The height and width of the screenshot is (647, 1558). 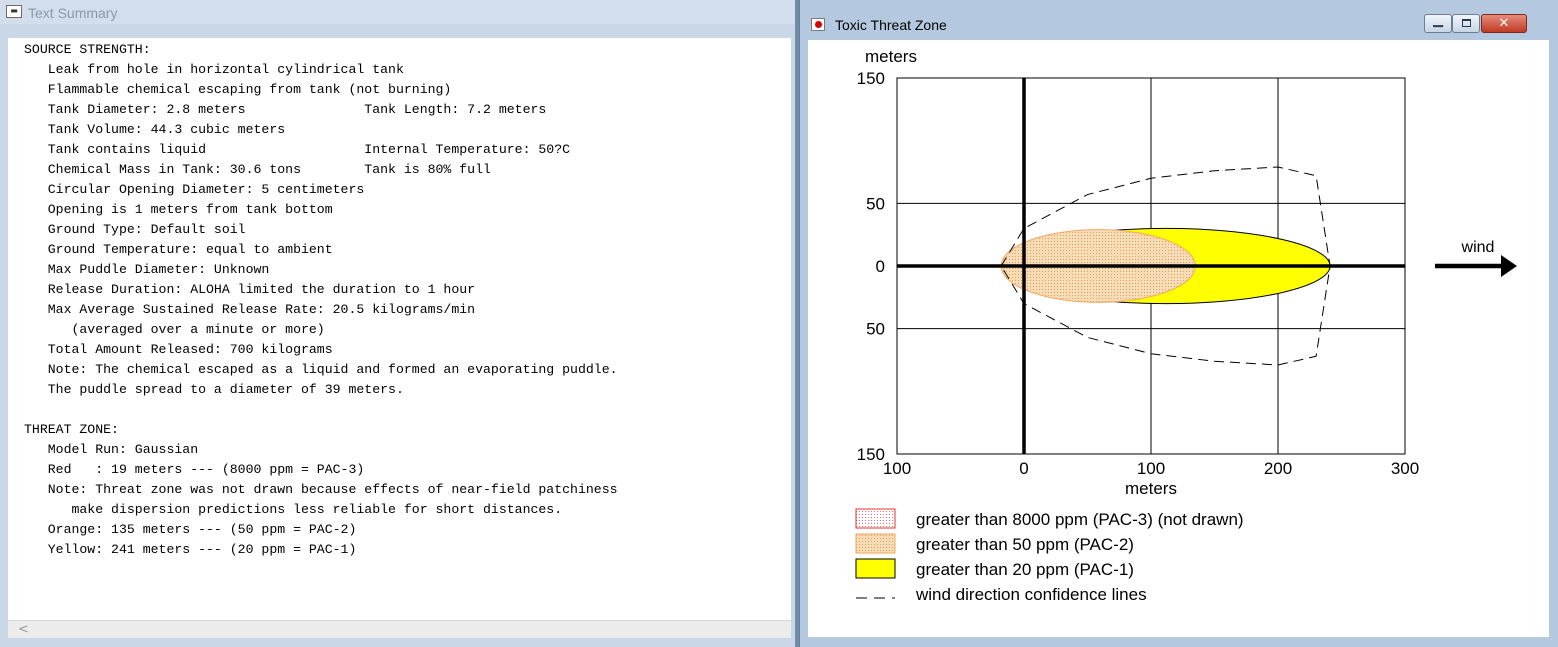 What do you see at coordinates (875, 518) in the screenshot?
I see `legend-swatch-pac3` at bounding box center [875, 518].